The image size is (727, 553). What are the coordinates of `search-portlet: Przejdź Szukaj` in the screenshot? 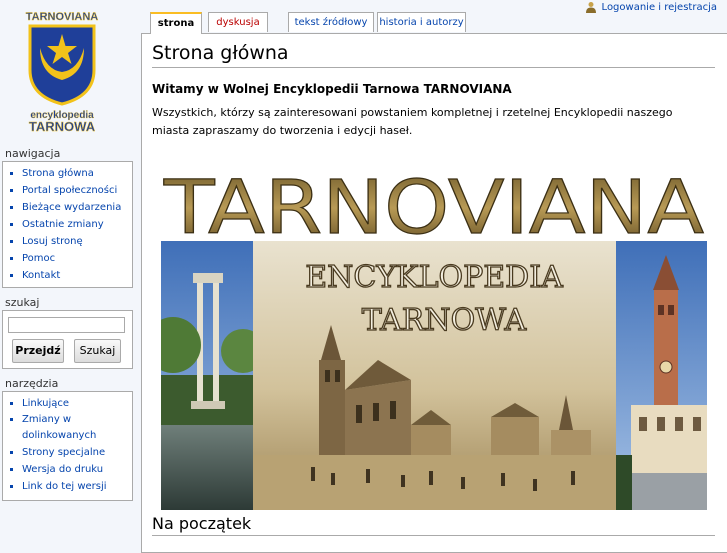 It's located at (67, 339).